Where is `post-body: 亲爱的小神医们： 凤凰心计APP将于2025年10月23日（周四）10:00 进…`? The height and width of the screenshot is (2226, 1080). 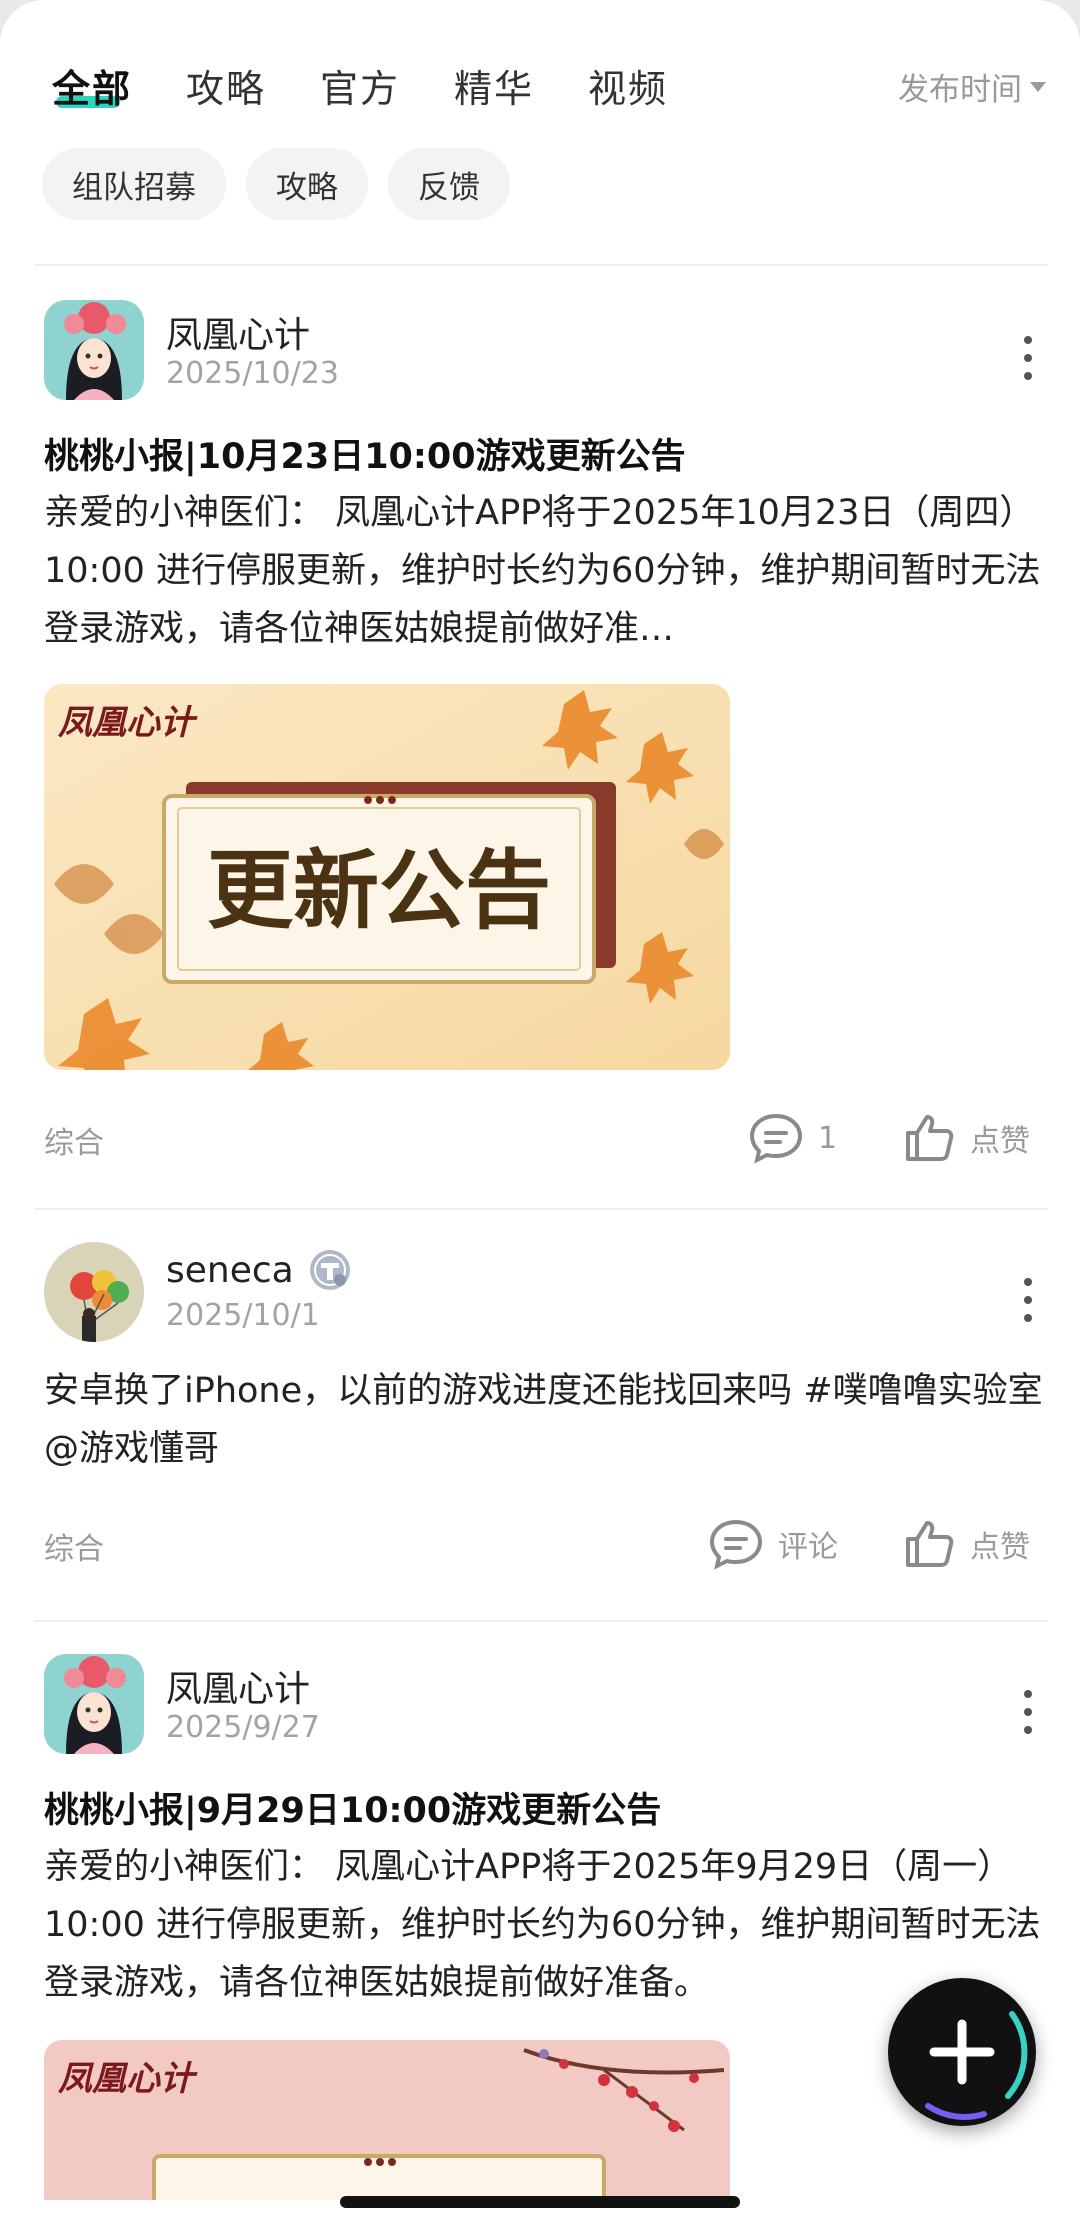
post-body: 亲爱的小神医们： 凤凰心计APP将于2025年10月23日（周四）10:00 进… is located at coordinates (544, 571).